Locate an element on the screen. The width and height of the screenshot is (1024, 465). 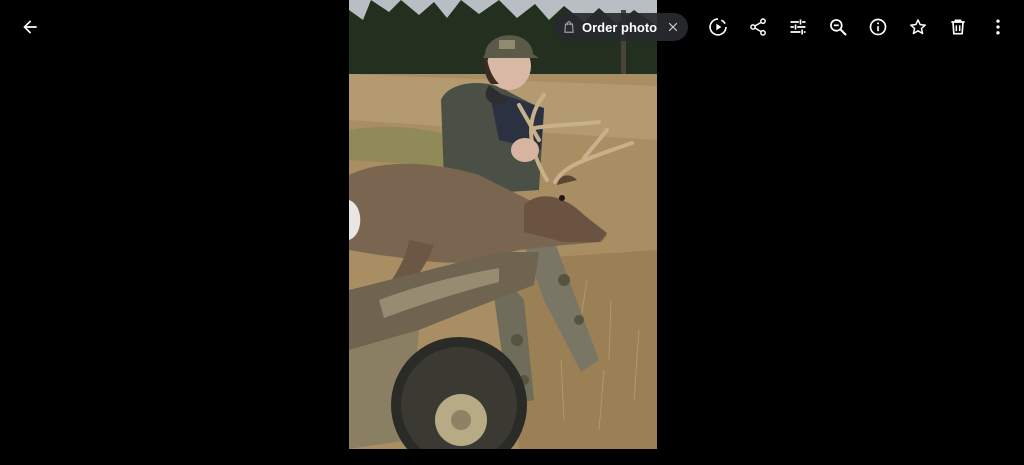
slideshow-button is located at coordinates (718, 27).